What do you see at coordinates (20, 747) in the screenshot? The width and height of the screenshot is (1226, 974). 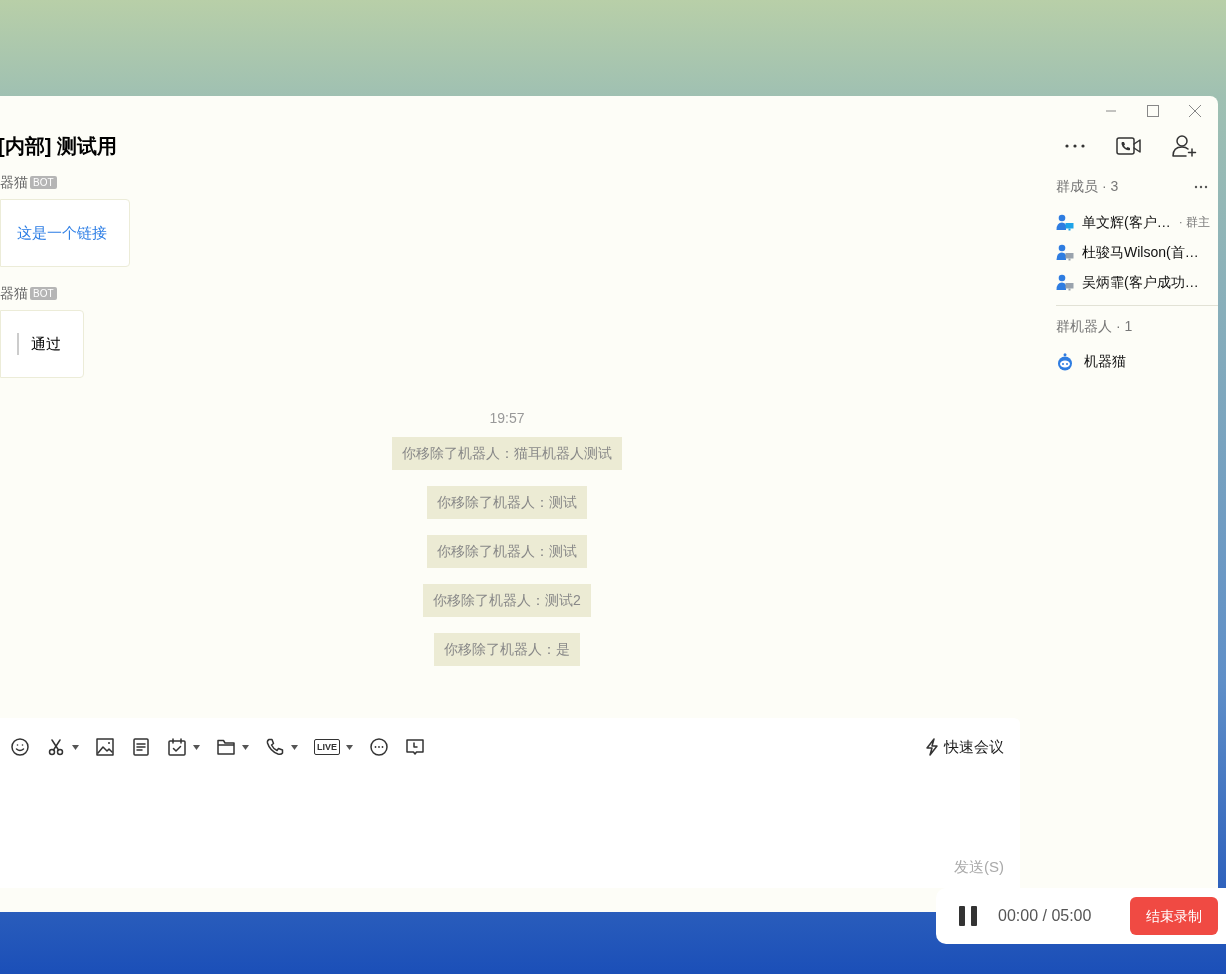 I see `emoji-icon` at bounding box center [20, 747].